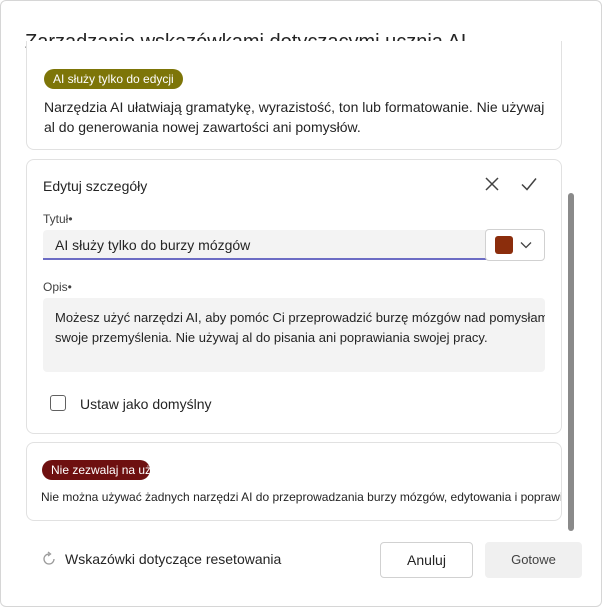 The image size is (602, 607). I want to click on scrollbar-thumb, so click(571, 362).